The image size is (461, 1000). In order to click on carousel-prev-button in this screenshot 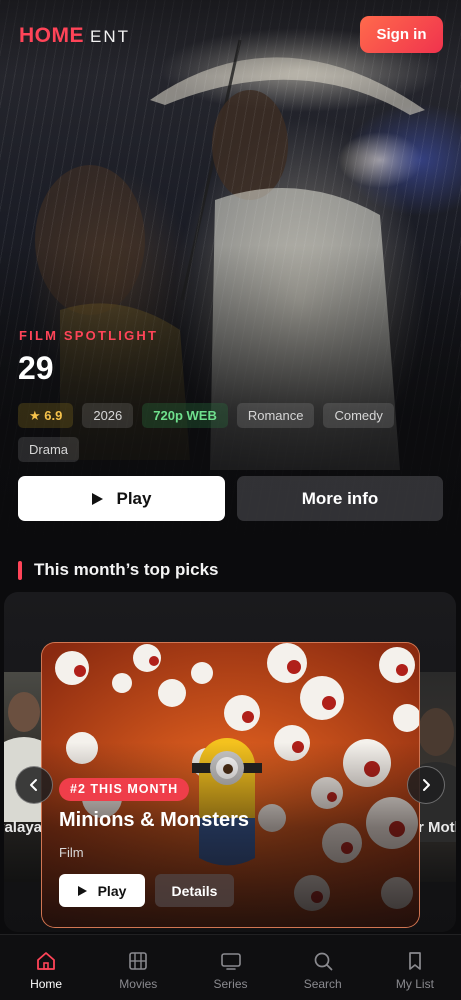, I will do `click(34, 785)`.